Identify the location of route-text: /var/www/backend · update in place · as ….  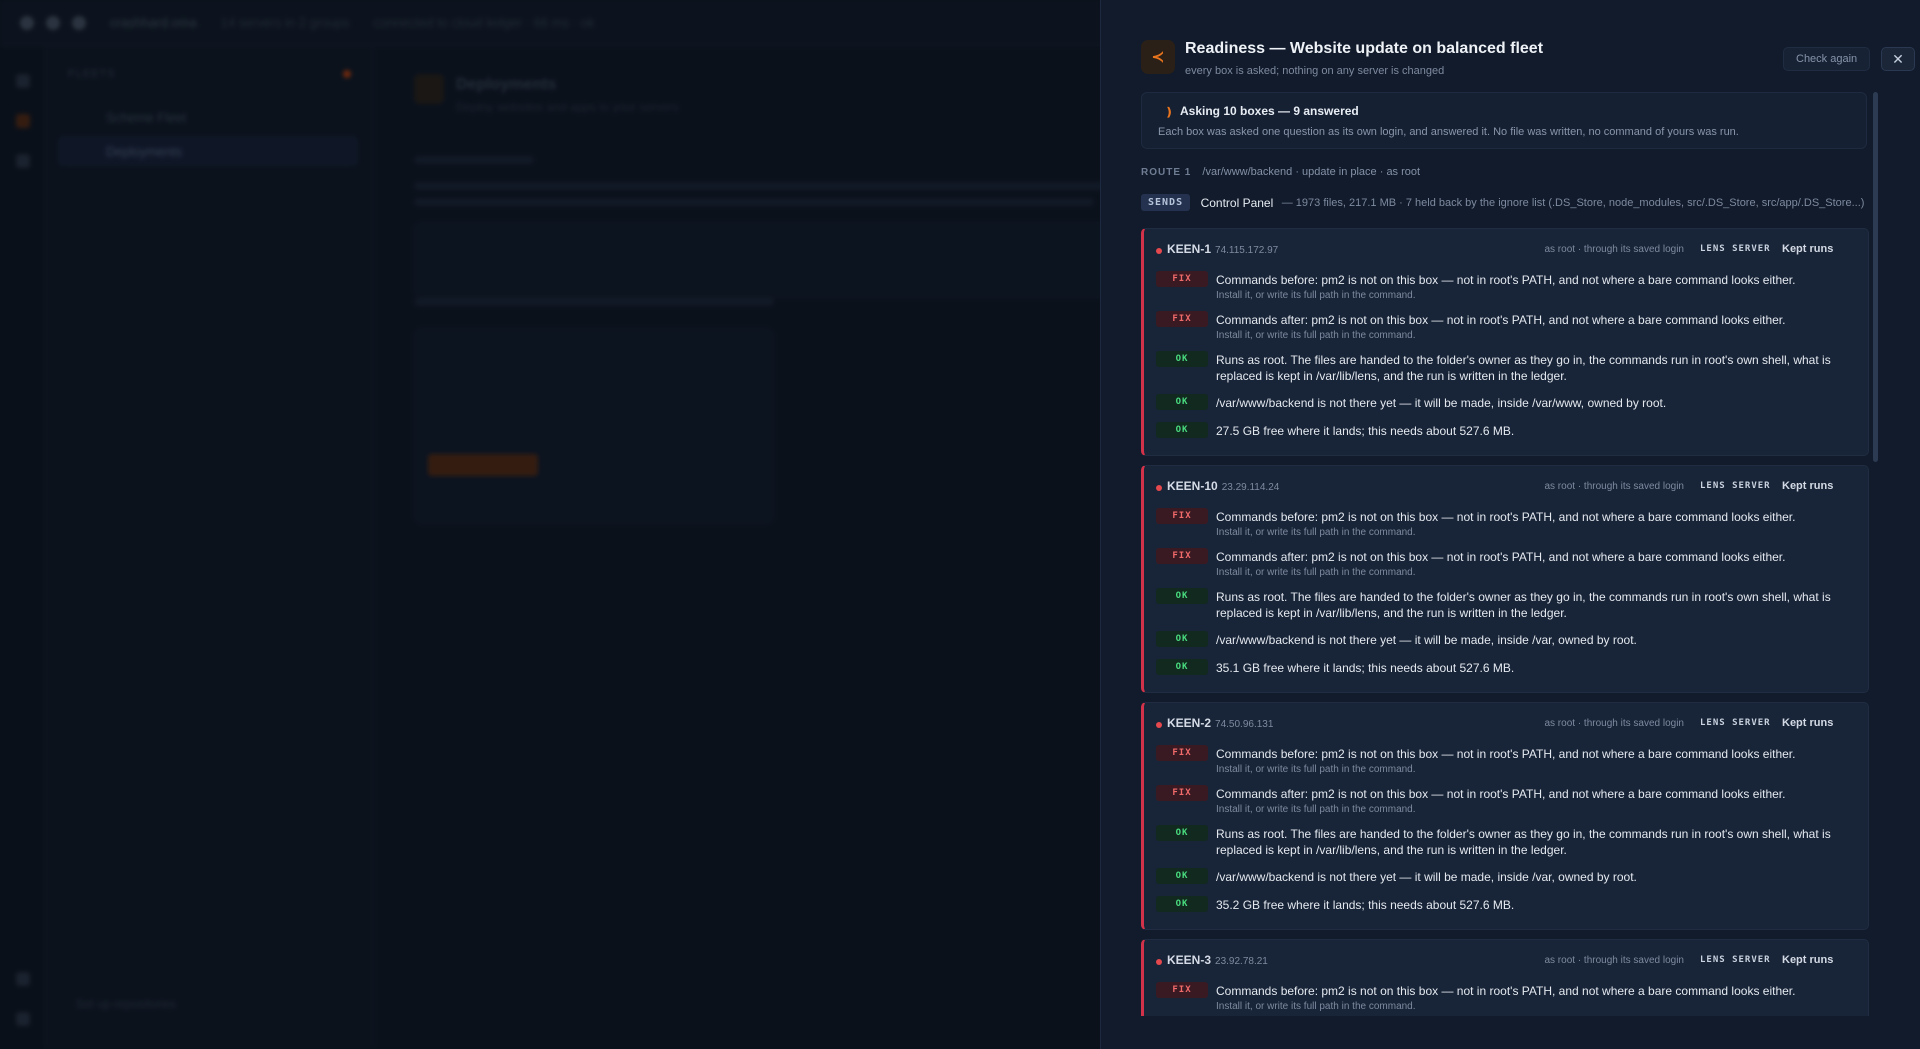
(1311, 172).